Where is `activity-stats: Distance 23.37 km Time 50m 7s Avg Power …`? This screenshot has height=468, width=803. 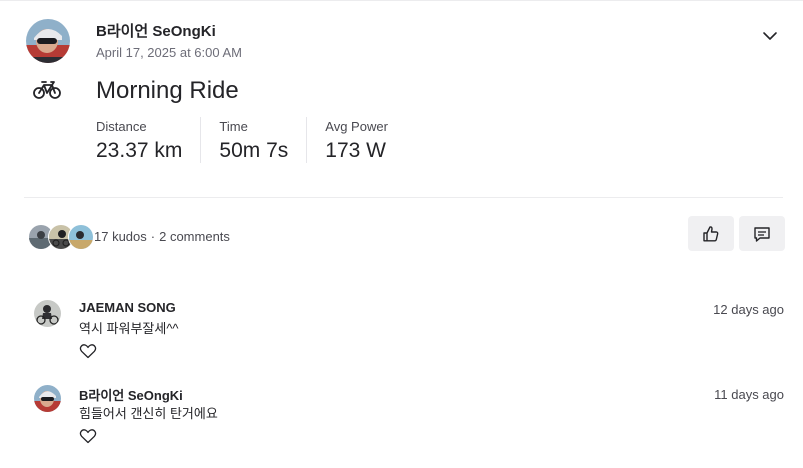 activity-stats: Distance 23.37 km Time 50m 7s Avg Power … is located at coordinates (260, 140).